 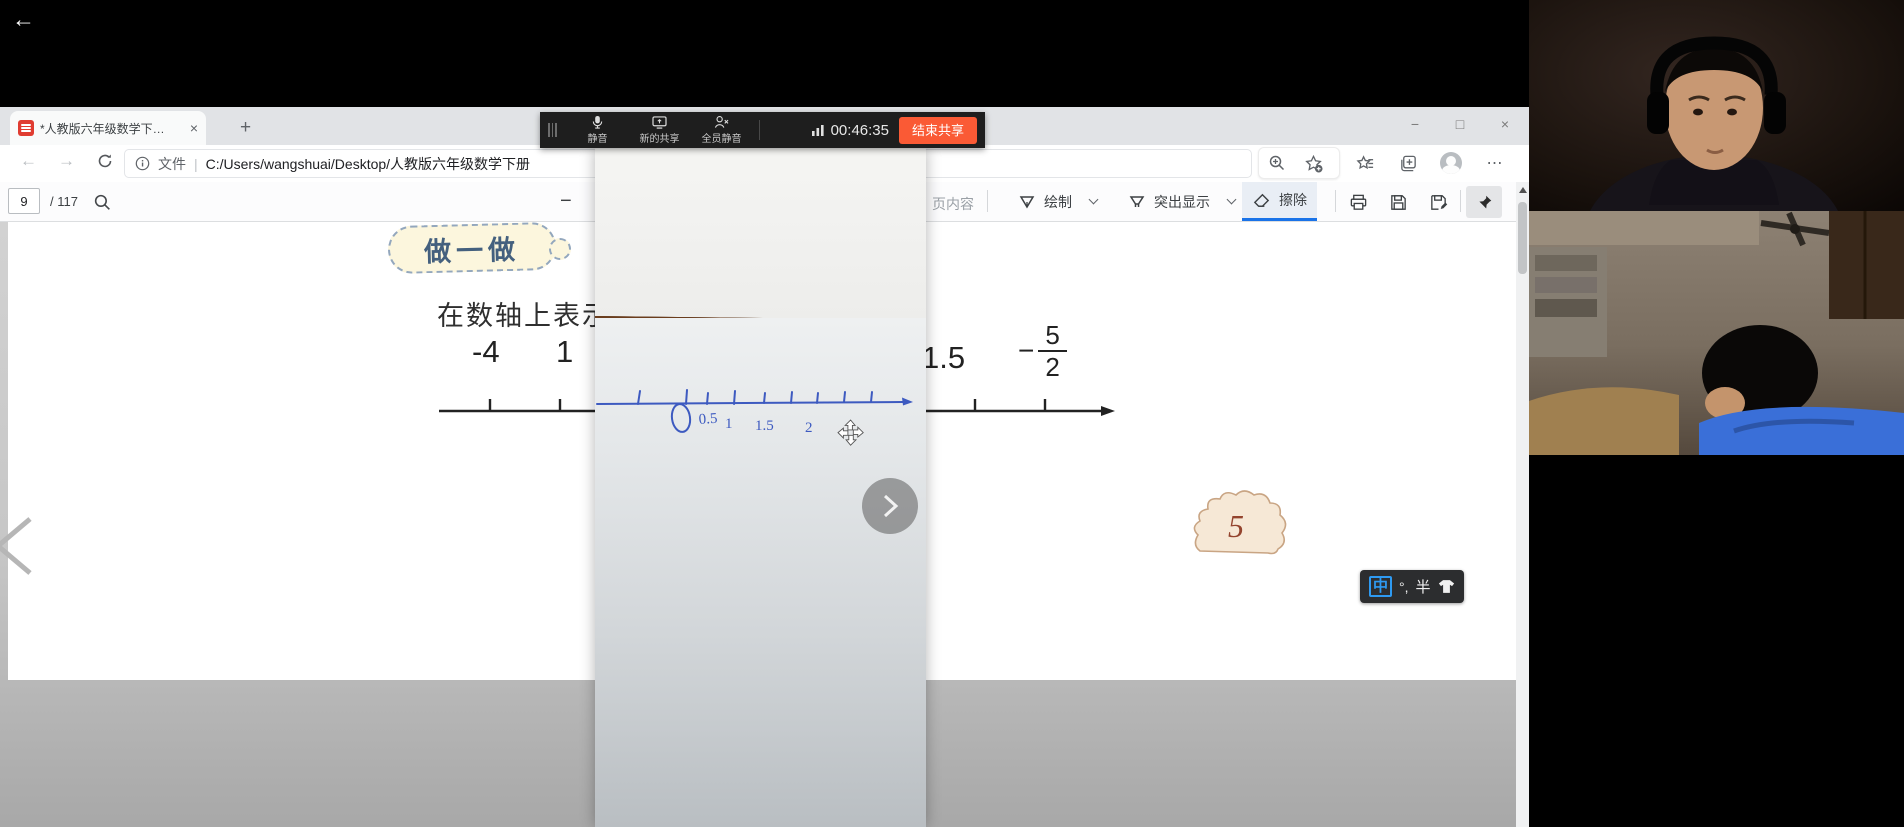 I want to click on meeting-share-toolbar: 静音 新的共享 全员静音 00:46:35 结束共享, so click(x=762, y=130).